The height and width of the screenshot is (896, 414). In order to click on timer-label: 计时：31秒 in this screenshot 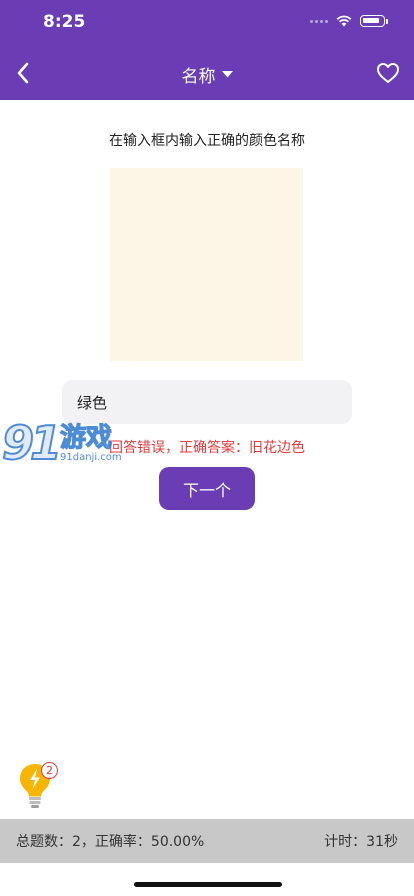, I will do `click(361, 842)`.